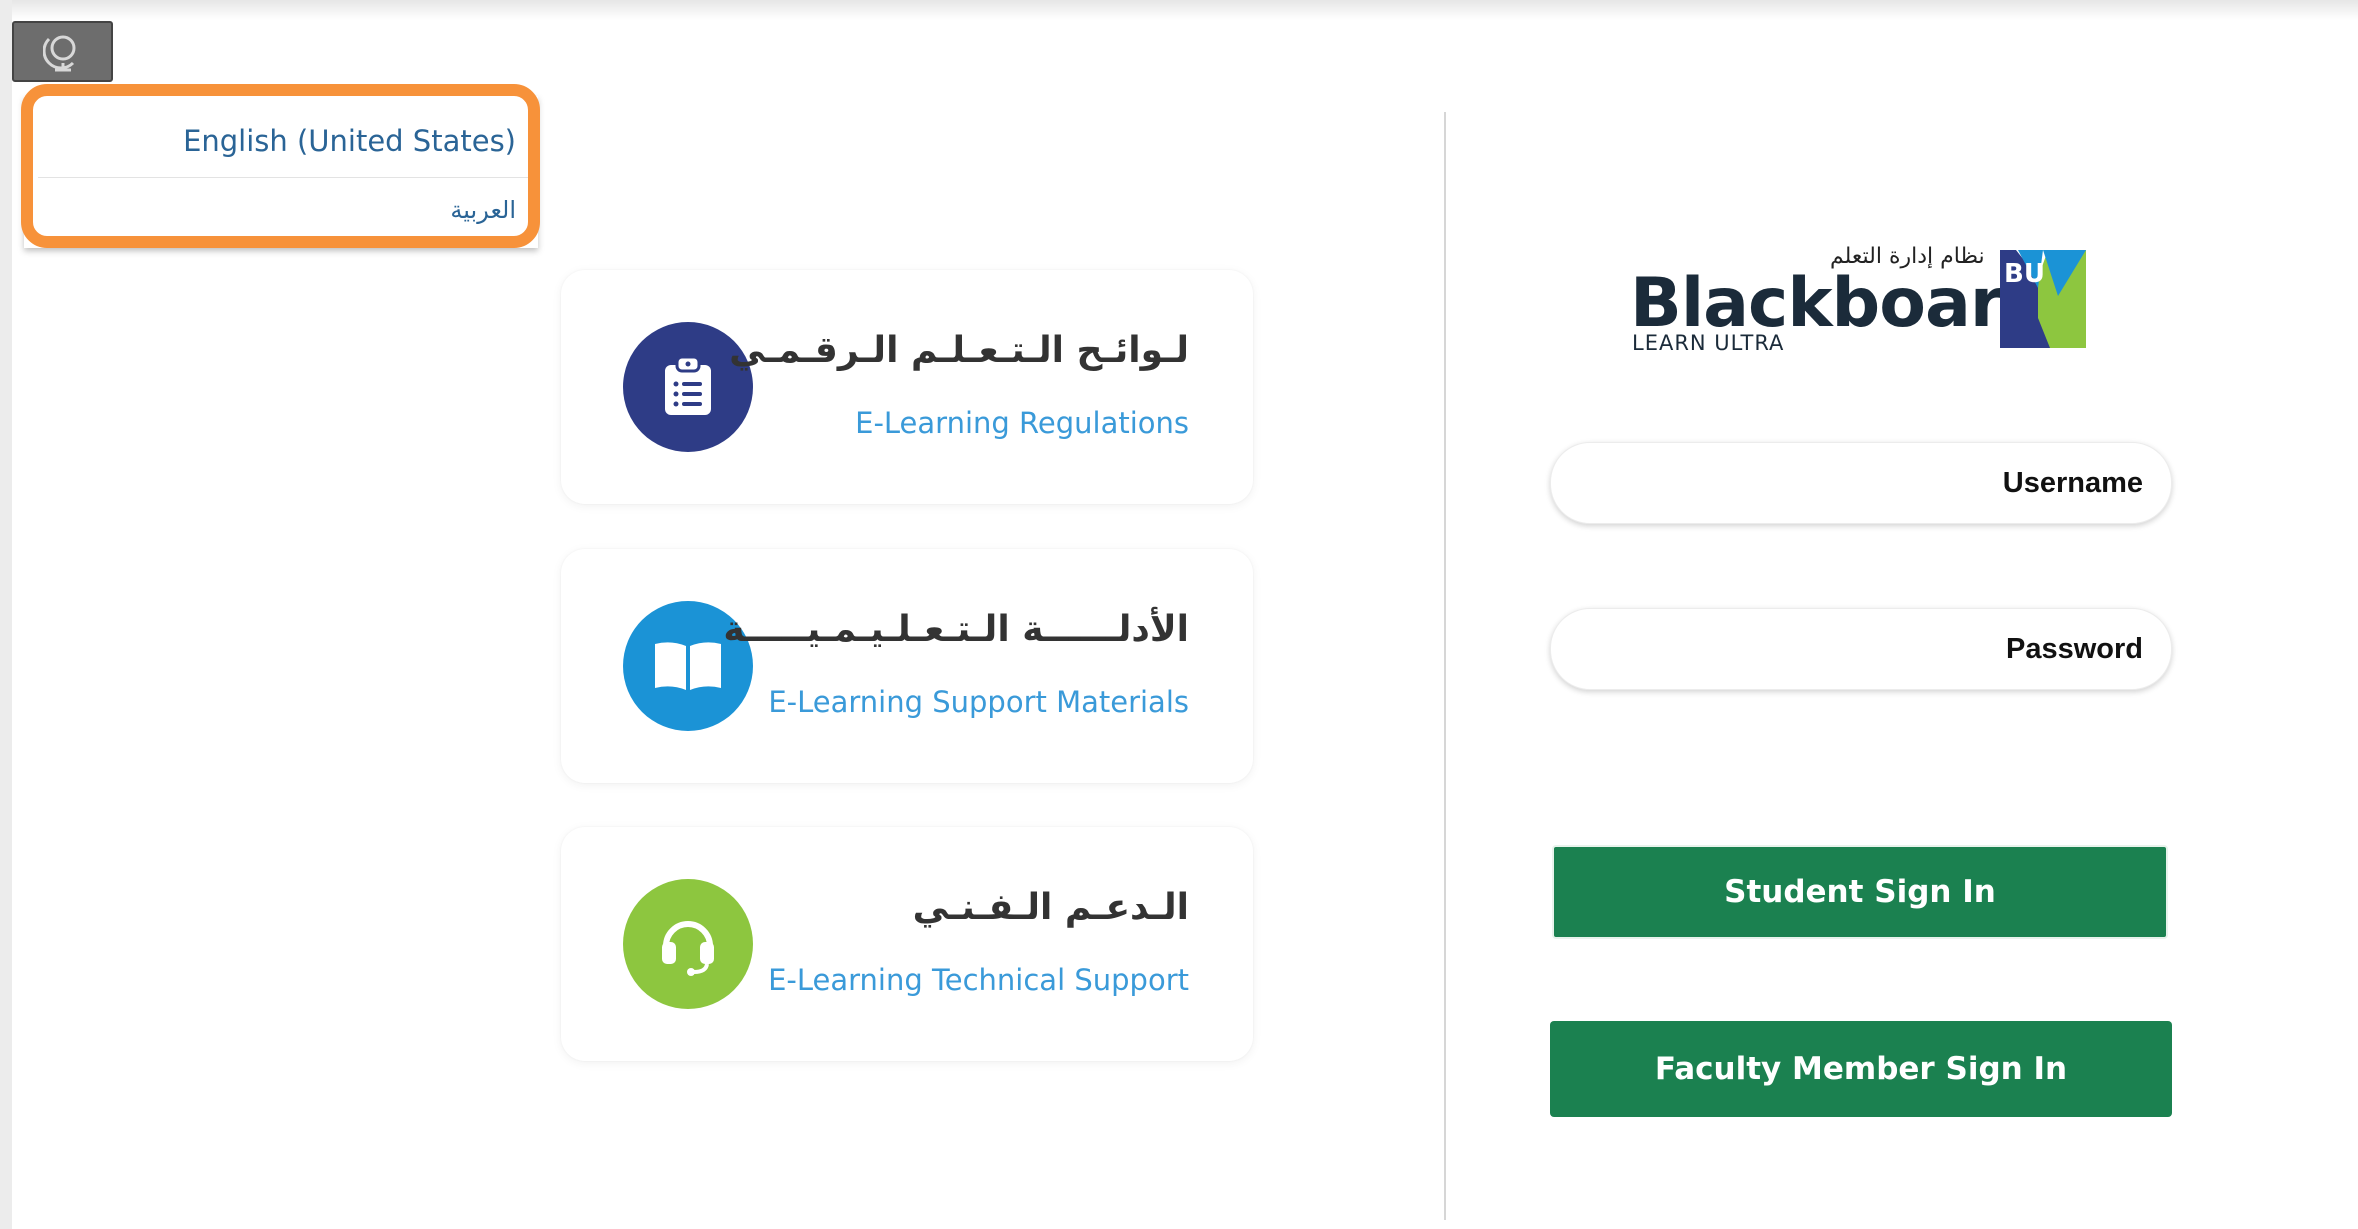 The width and height of the screenshot is (2358, 1229). I want to click on left-edge, so click(6, 614).